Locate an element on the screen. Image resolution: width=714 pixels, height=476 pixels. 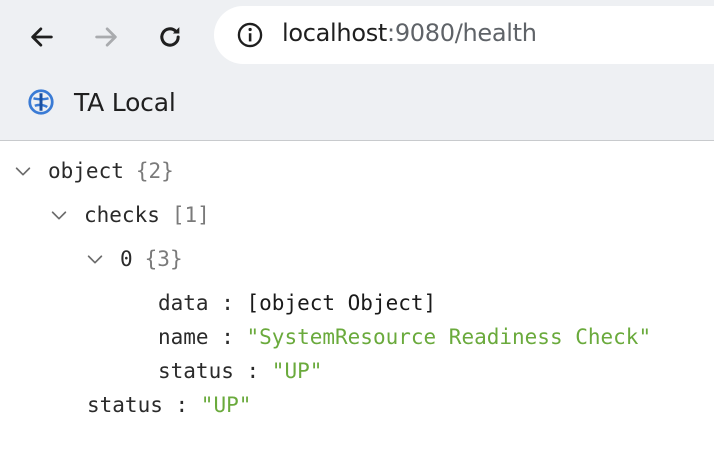
reload-button is located at coordinates (170, 37).